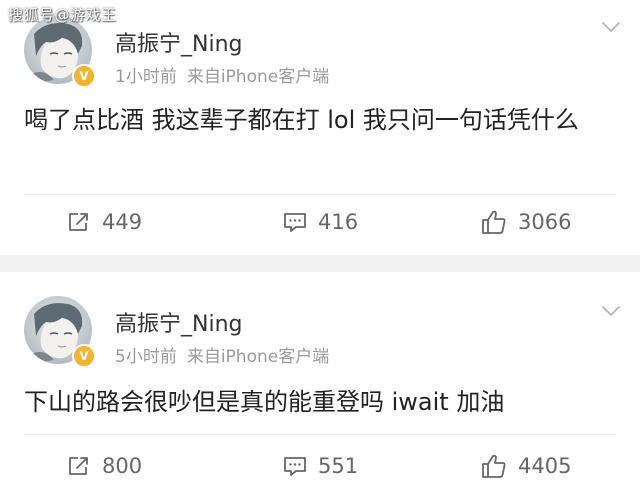  Describe the element at coordinates (545, 222) in the screenshot. I see `like-count: 3066` at that location.